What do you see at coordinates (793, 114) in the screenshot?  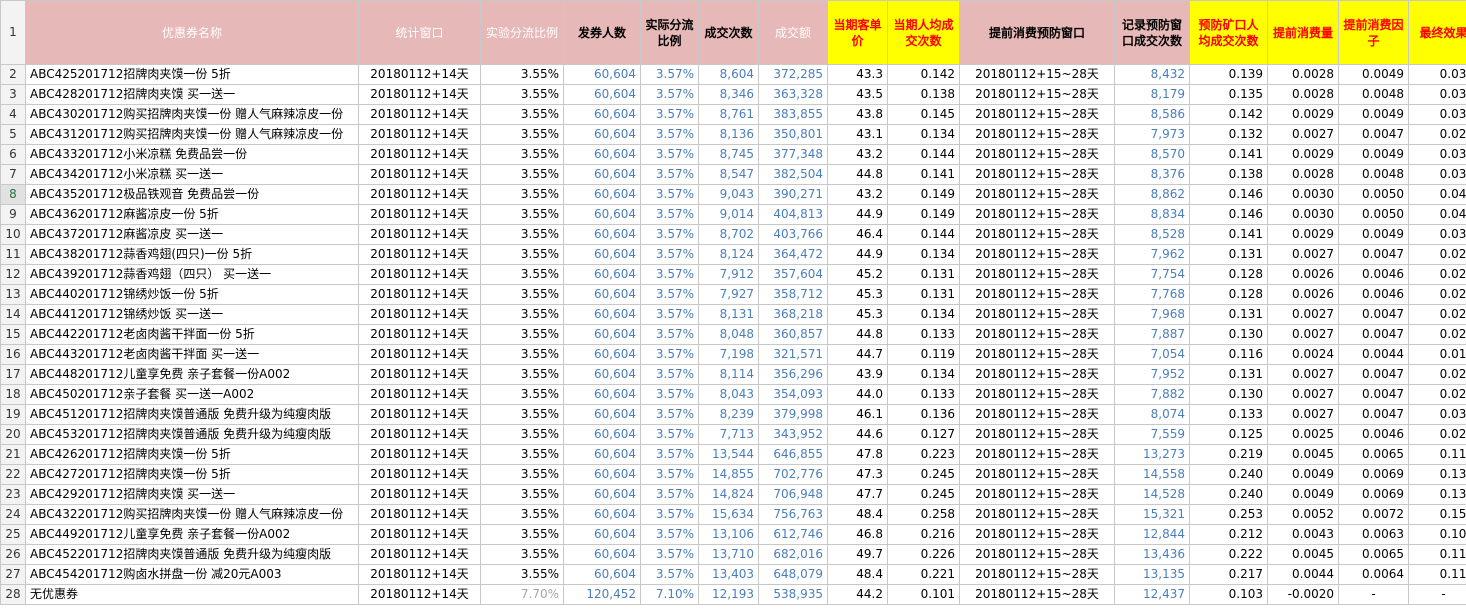 I see `cell-amount: 383,855` at bounding box center [793, 114].